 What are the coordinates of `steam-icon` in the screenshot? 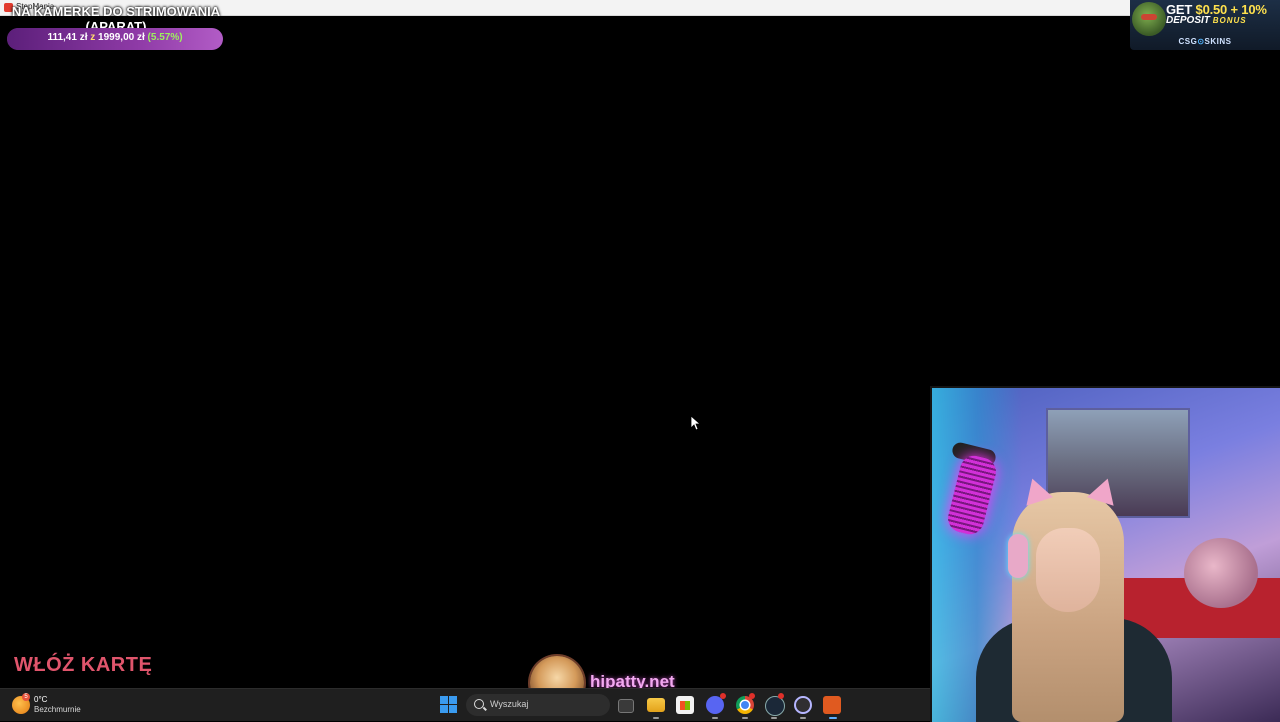 It's located at (775, 706).